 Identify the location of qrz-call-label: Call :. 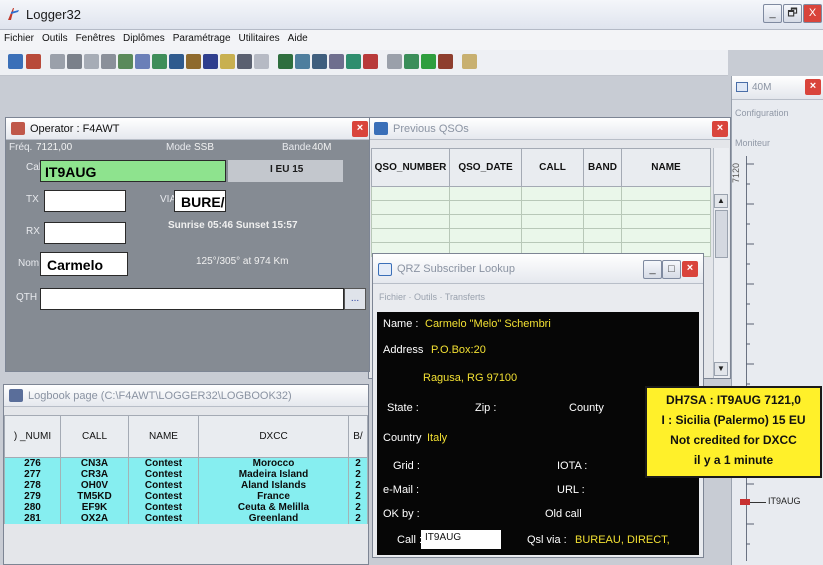
(410, 540).